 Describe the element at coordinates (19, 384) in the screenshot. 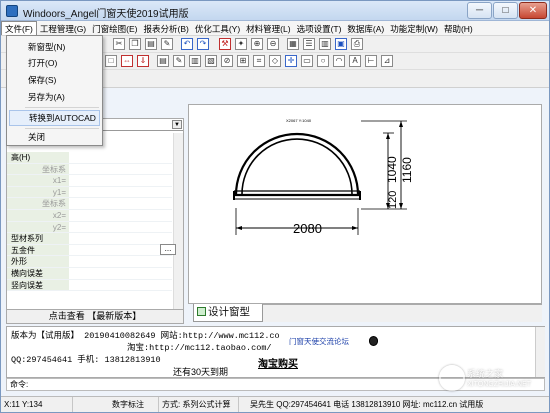

I see `command-label: 命令:` at that location.